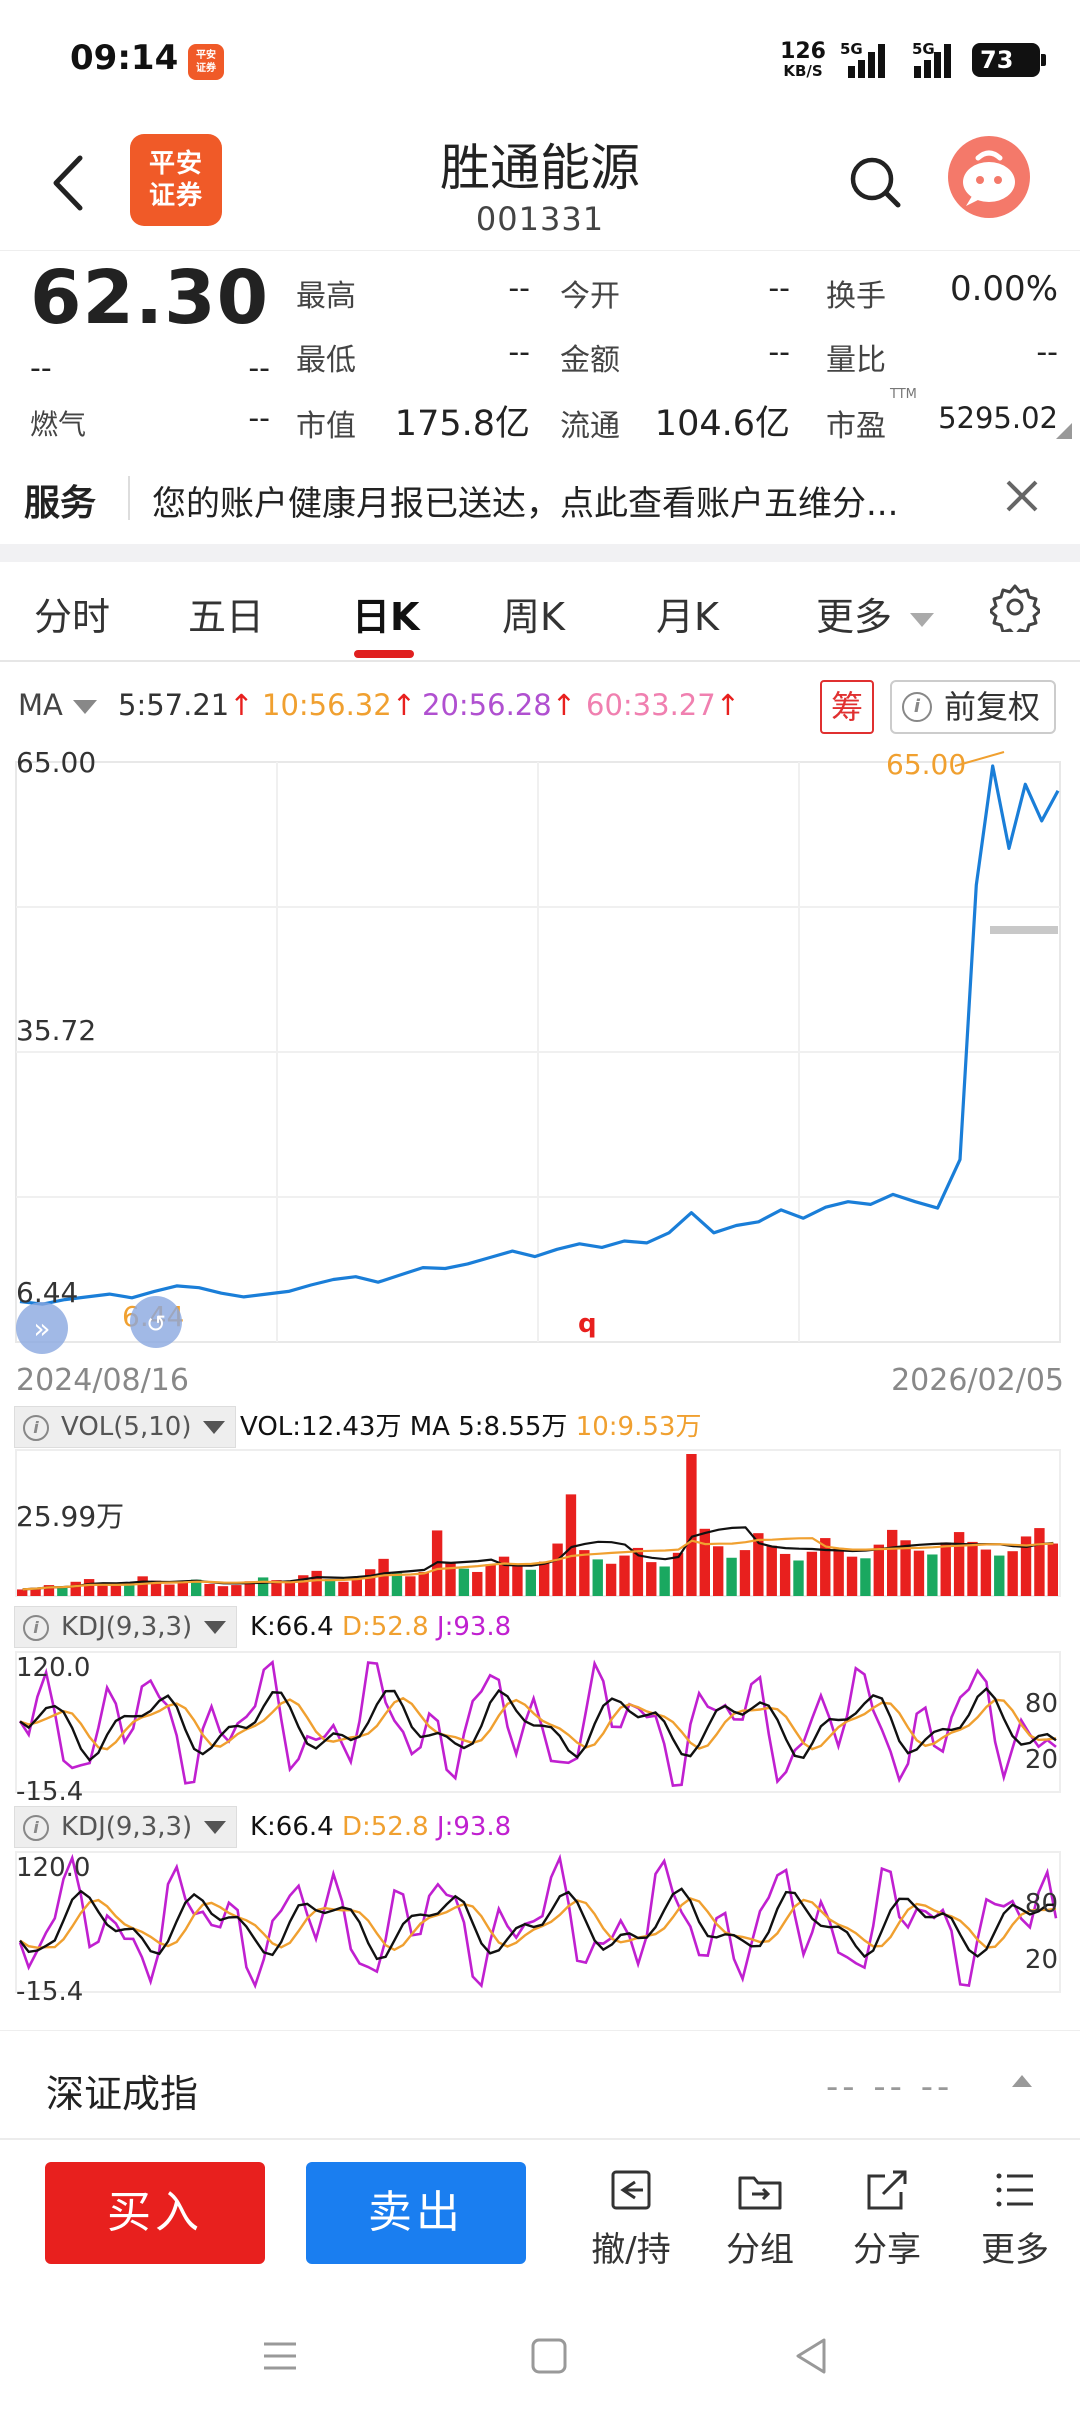  I want to click on volume-ratio-label: 量比, so click(856, 360).